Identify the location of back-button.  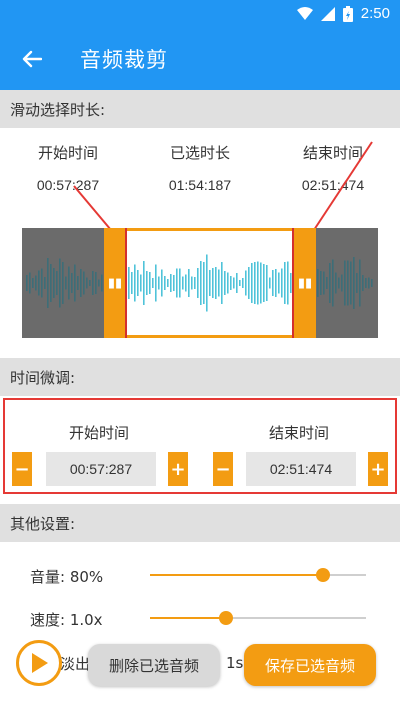
(32, 59).